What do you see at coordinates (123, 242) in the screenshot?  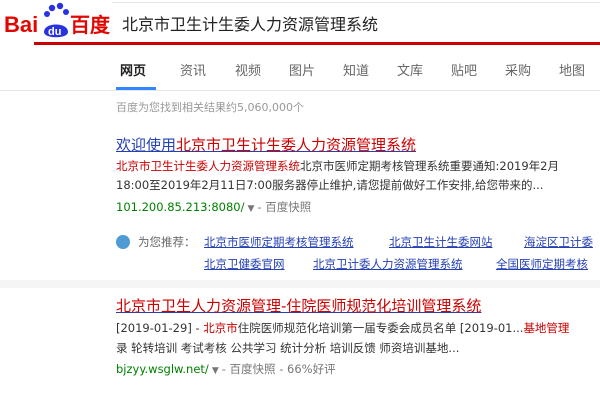 I see `paw-icon` at bounding box center [123, 242].